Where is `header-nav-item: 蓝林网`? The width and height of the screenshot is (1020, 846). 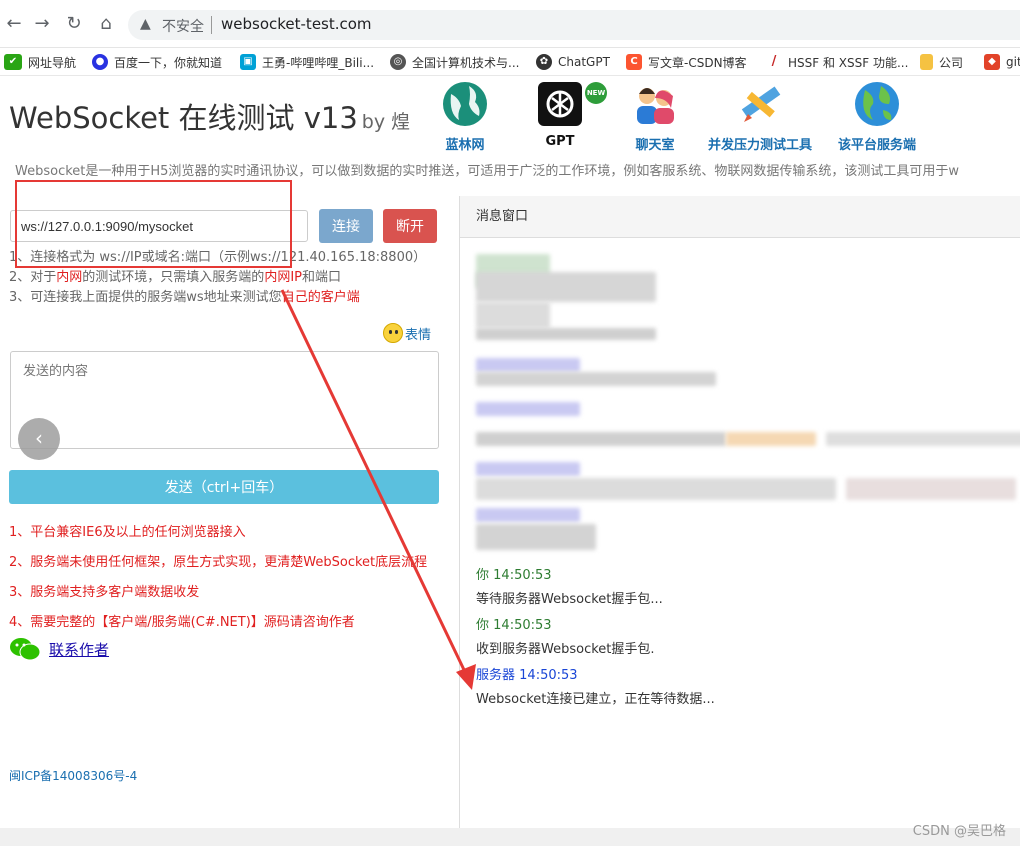
header-nav-item: 蓝林网 is located at coordinates (465, 116).